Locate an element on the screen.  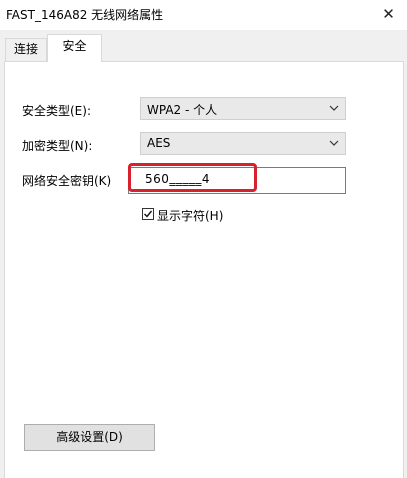
window-title: FAST_146A82 无线网络属性 is located at coordinates (85, 15).